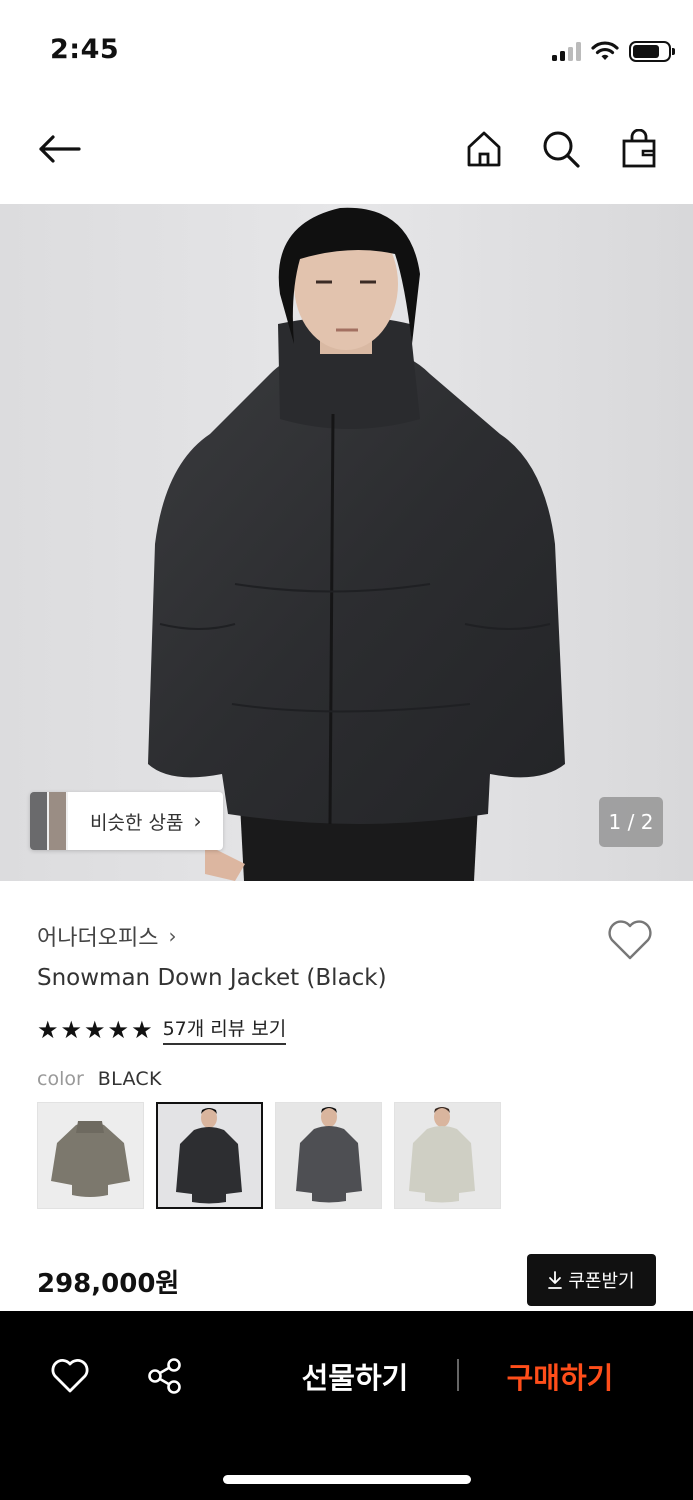  I want to click on top-nav, so click(346, 152).